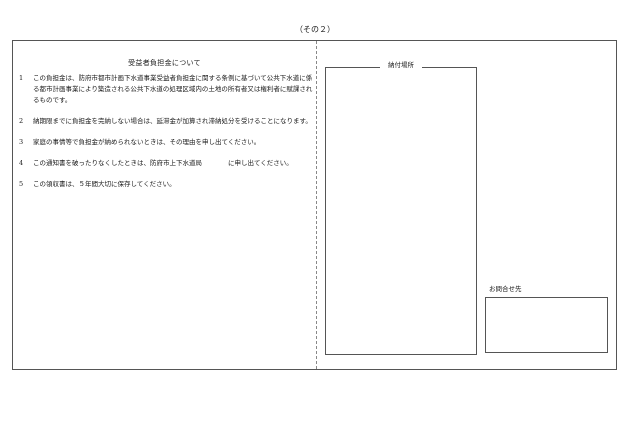 This screenshot has height=439, width=630. Describe the element at coordinates (505, 289) in the screenshot. I see `inquiry-label: お問合せ先` at that location.